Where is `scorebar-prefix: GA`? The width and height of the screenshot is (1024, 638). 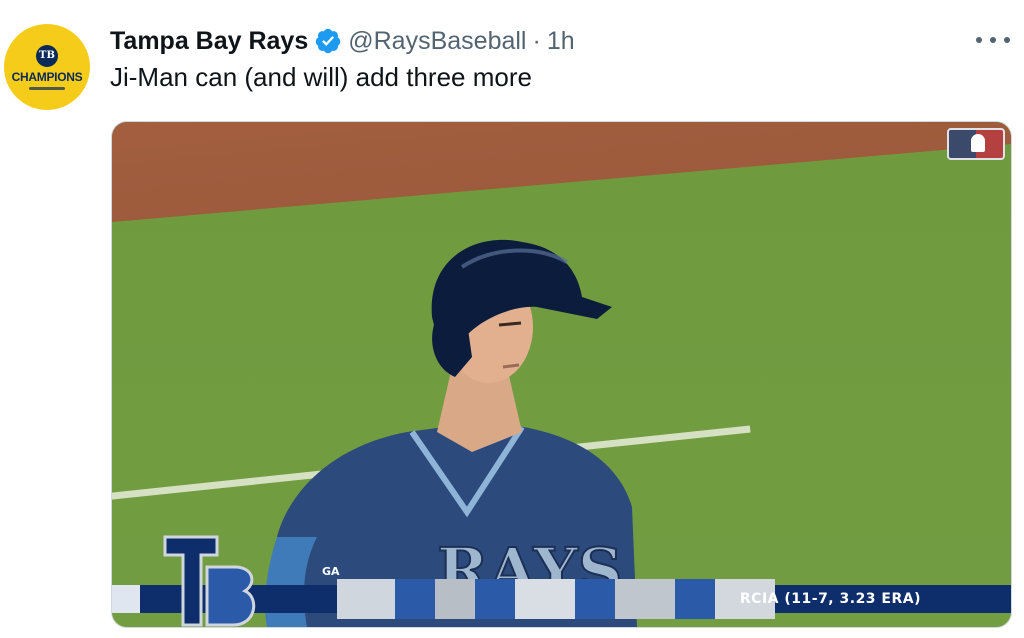
scorebar-prefix: GA is located at coordinates (331, 571).